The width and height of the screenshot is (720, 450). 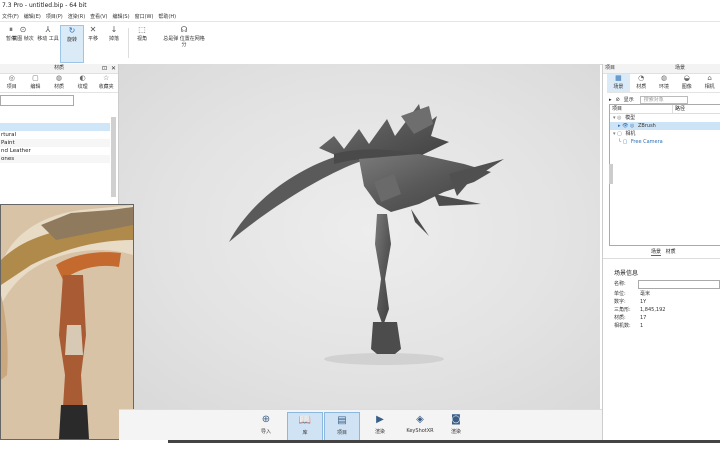 What do you see at coordinates (642, 326) in the screenshot?
I see `info-value: 1` at bounding box center [642, 326].